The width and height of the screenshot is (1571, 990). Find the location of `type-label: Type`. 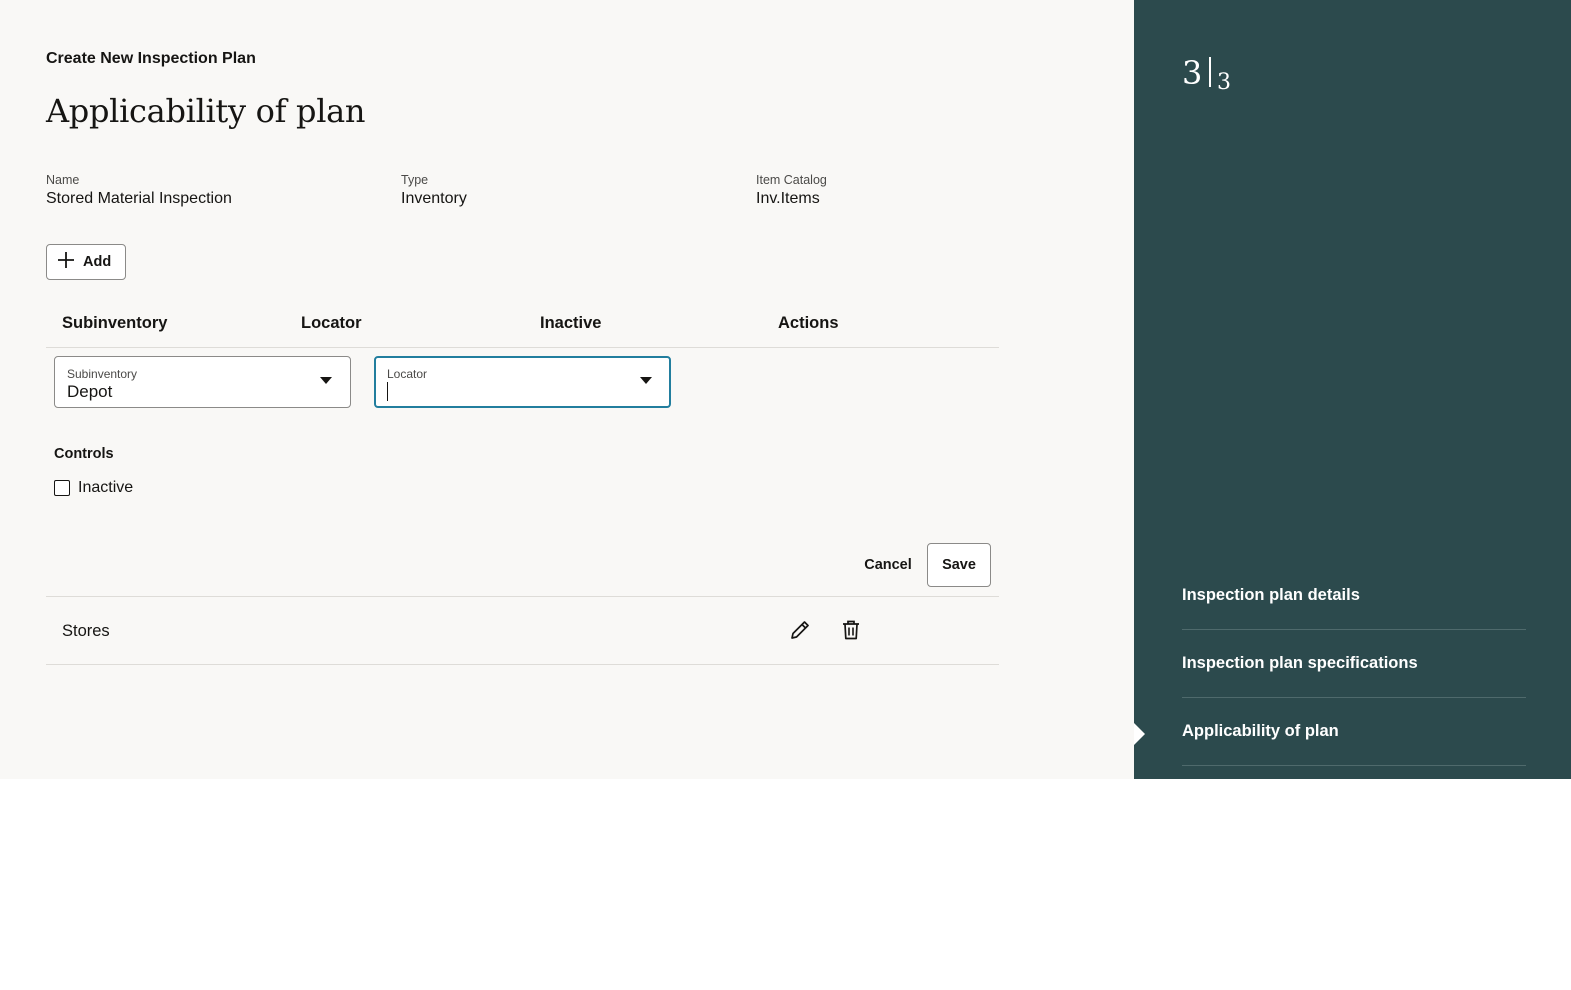

type-label: Type is located at coordinates (415, 180).